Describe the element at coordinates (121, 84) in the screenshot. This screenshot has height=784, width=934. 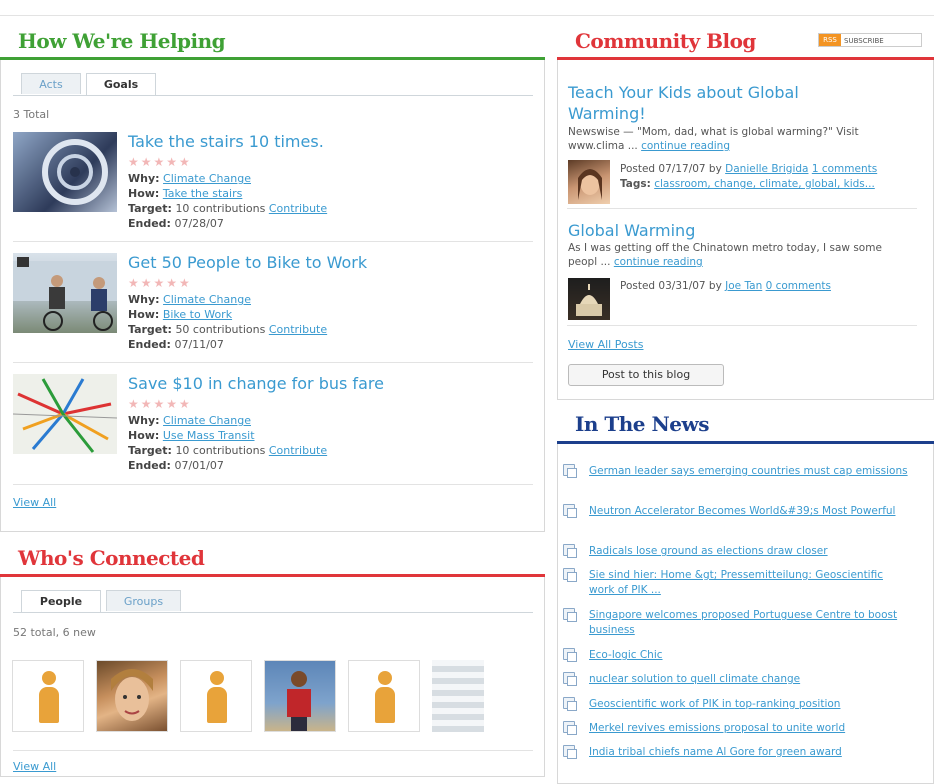
I see `tab-goals: Goals` at that location.